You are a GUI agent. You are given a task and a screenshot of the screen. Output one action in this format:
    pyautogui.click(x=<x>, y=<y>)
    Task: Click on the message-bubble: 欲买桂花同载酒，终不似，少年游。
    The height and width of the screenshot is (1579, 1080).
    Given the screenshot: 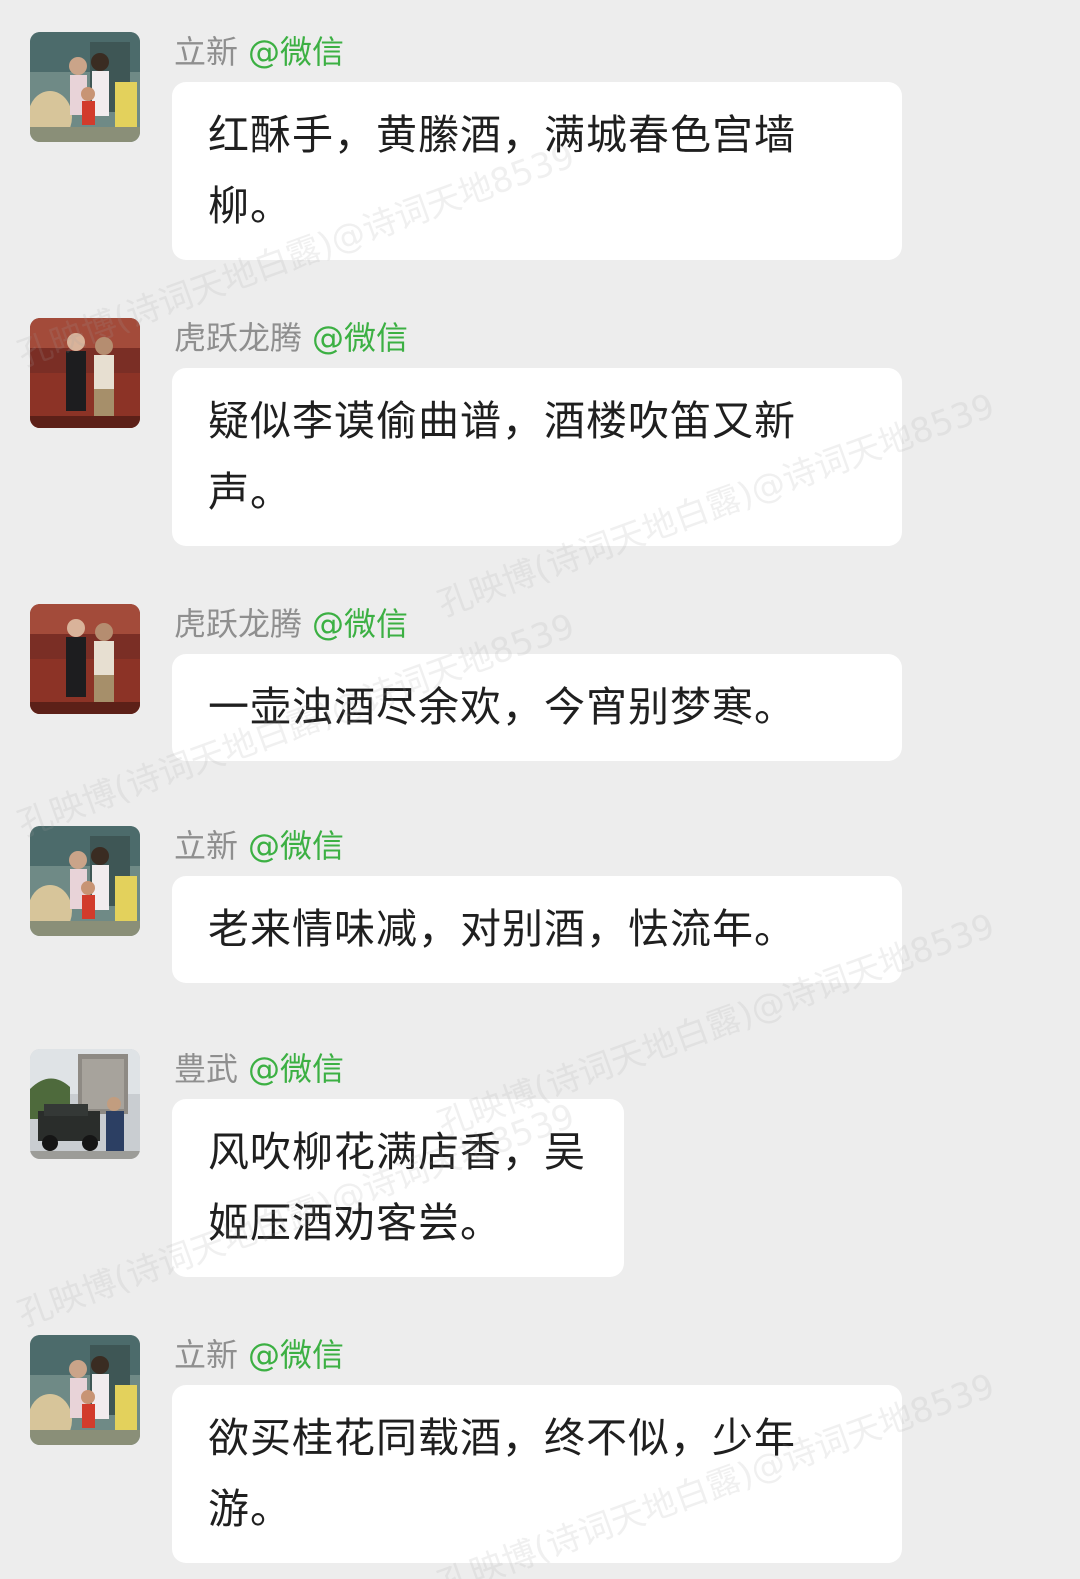 What is the action you would take?
    pyautogui.click(x=537, y=1474)
    